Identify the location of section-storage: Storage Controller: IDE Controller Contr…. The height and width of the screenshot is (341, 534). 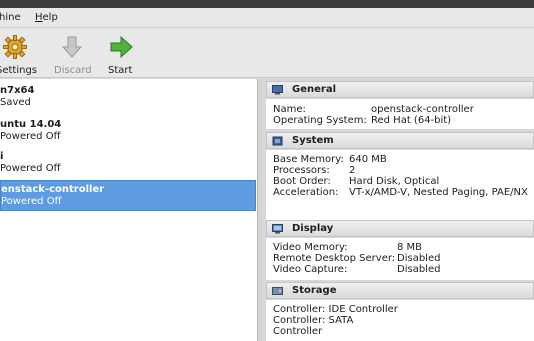
(400, 311).